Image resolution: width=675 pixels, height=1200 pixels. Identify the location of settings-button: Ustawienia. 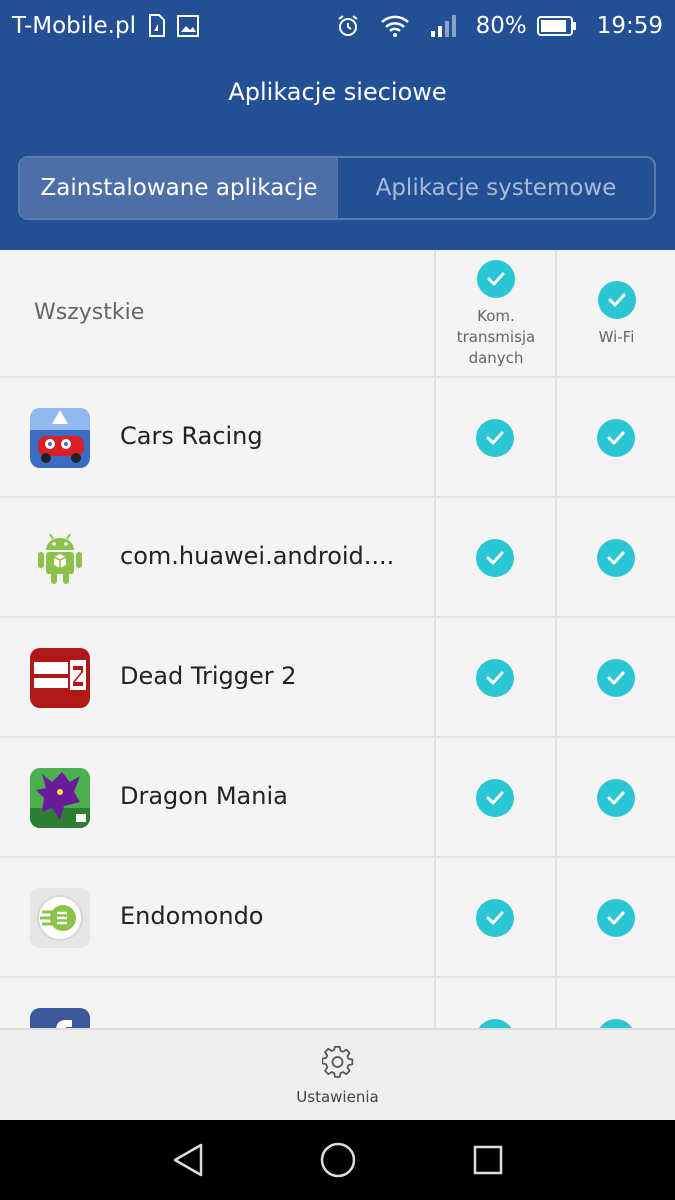
(337, 1076).